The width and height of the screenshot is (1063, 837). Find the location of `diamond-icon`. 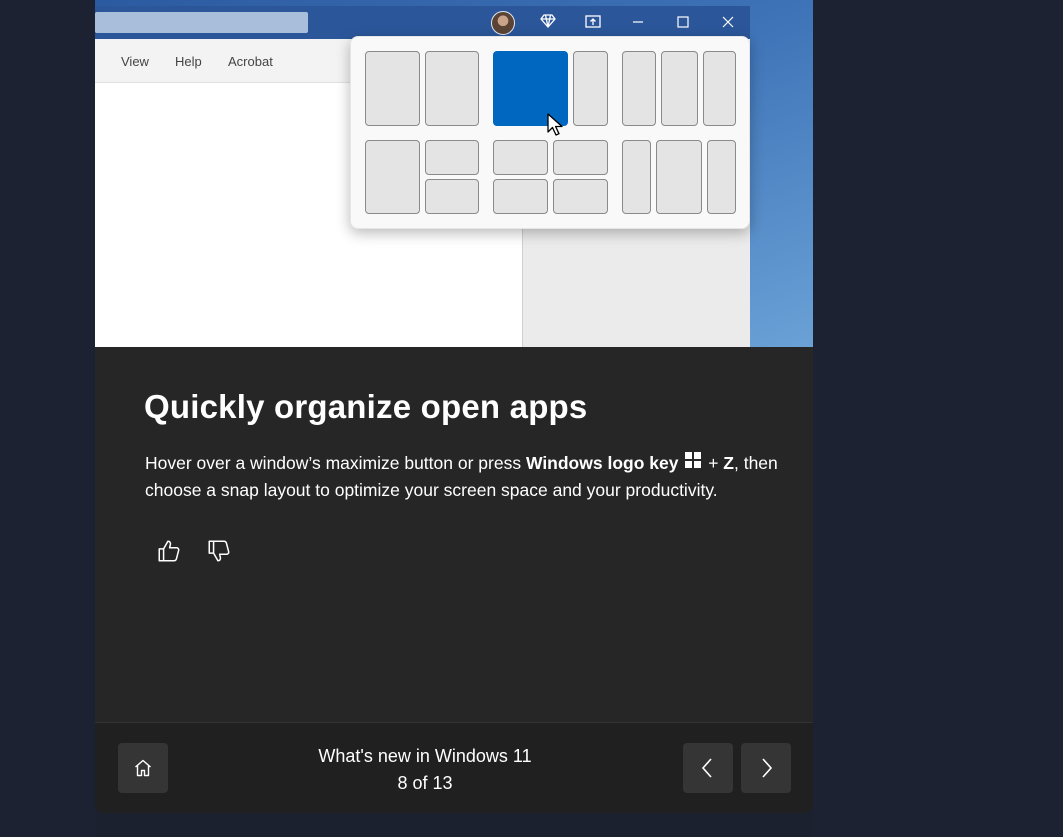

diamond-icon is located at coordinates (548, 23).